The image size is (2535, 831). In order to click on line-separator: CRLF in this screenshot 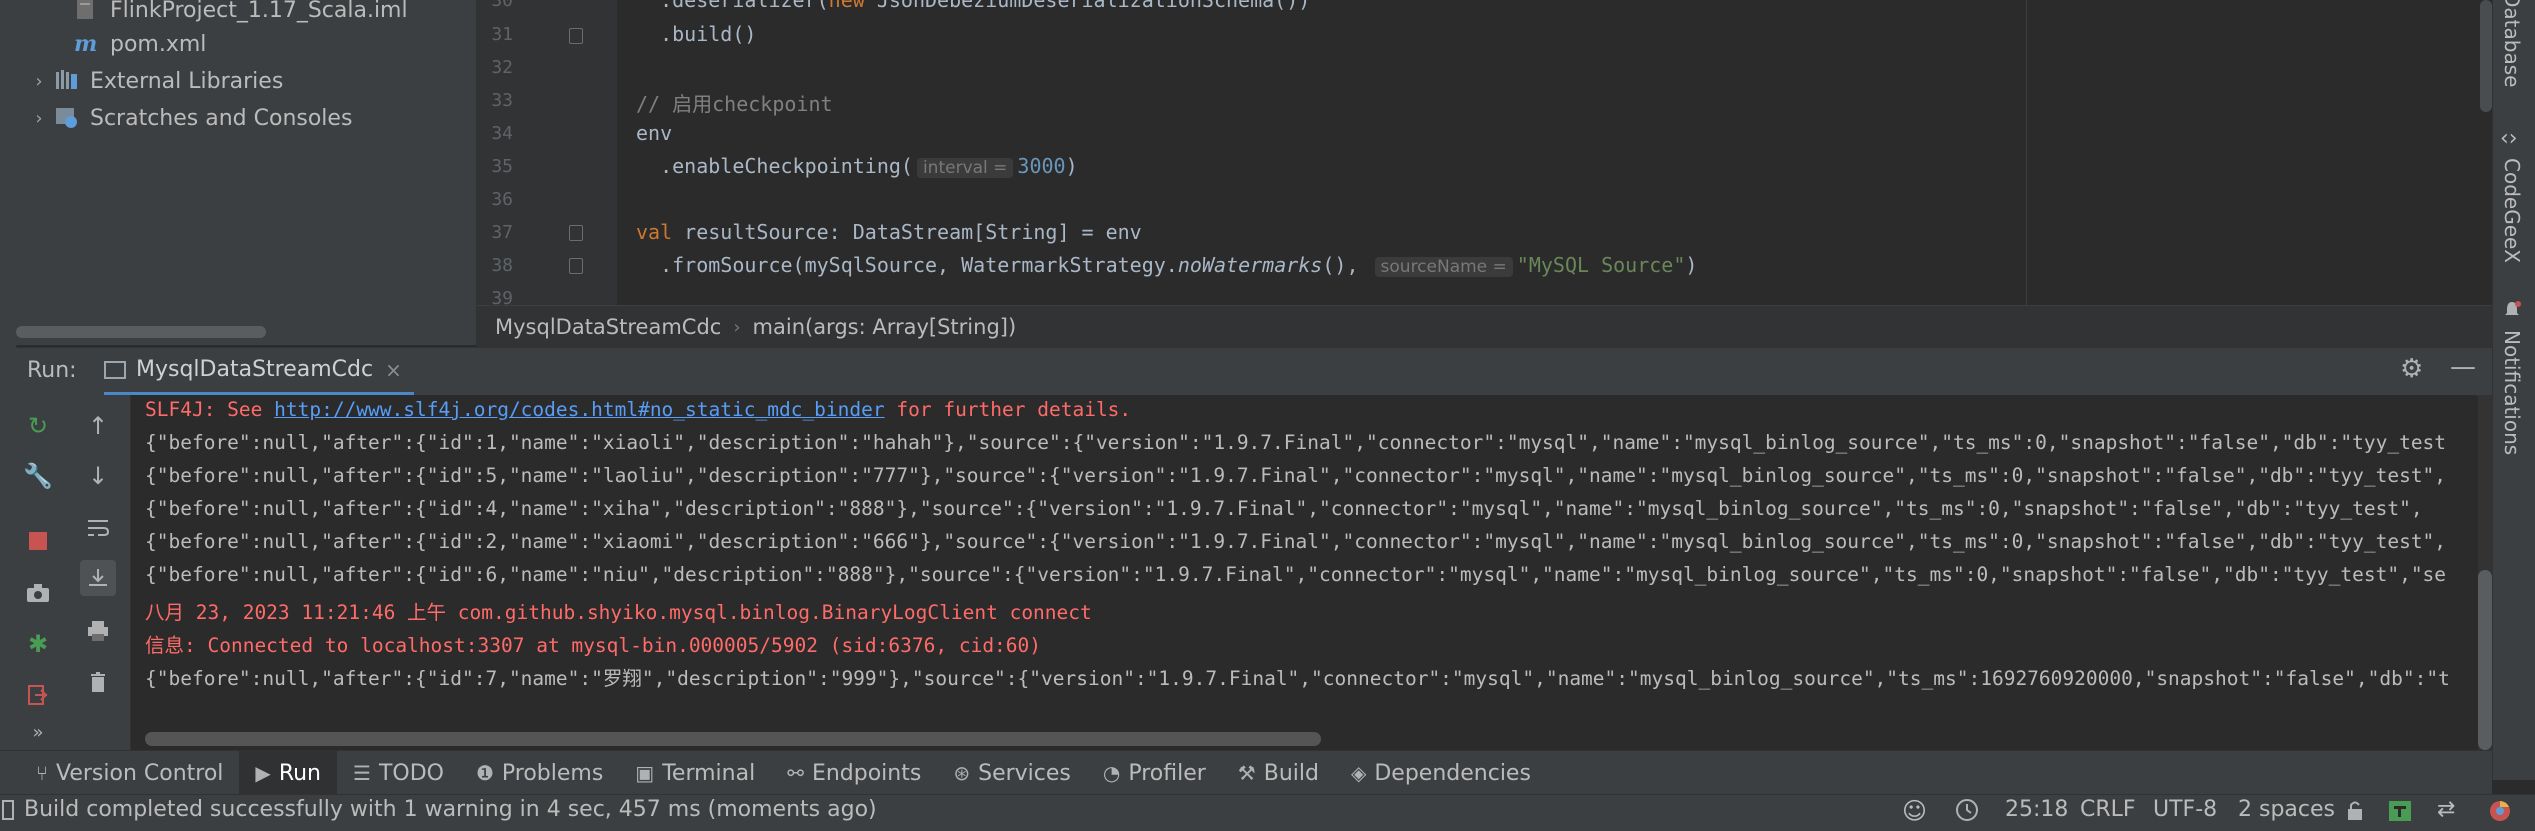, I will do `click(2108, 809)`.